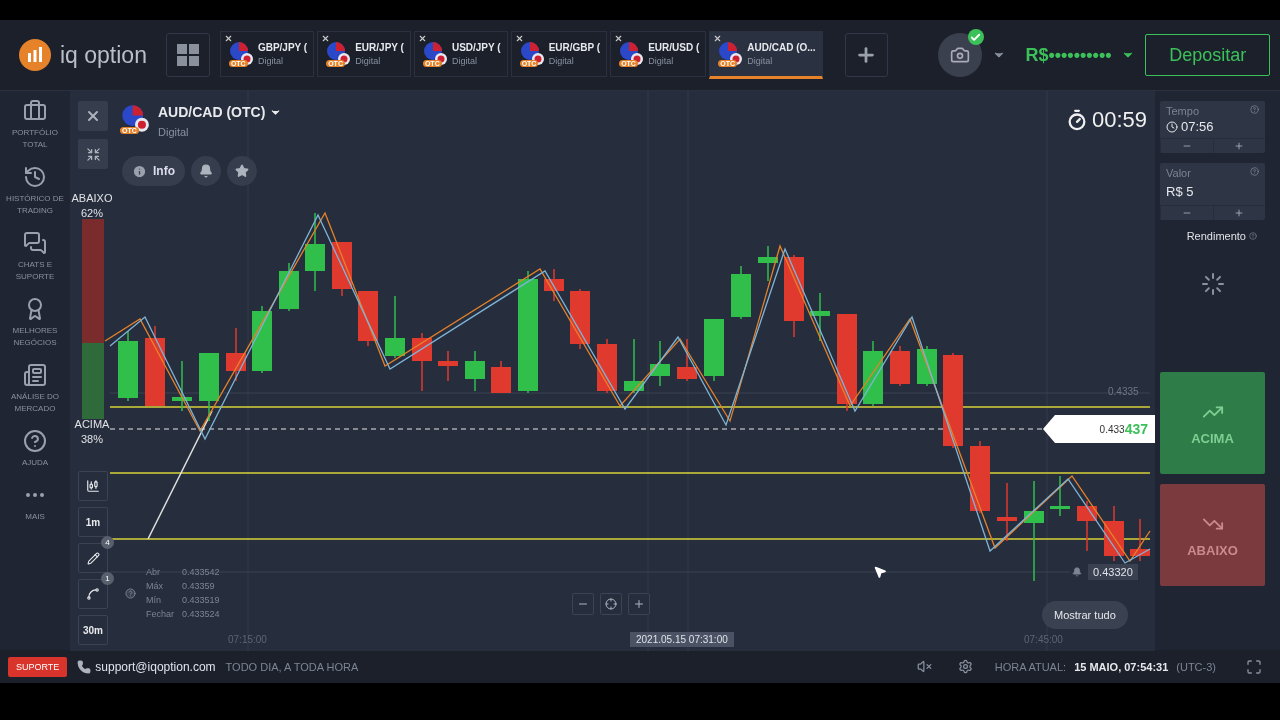 The width and height of the screenshot is (1280, 720). What do you see at coordinates (1208, 55) in the screenshot?
I see `deposit-button: Depositar` at bounding box center [1208, 55].